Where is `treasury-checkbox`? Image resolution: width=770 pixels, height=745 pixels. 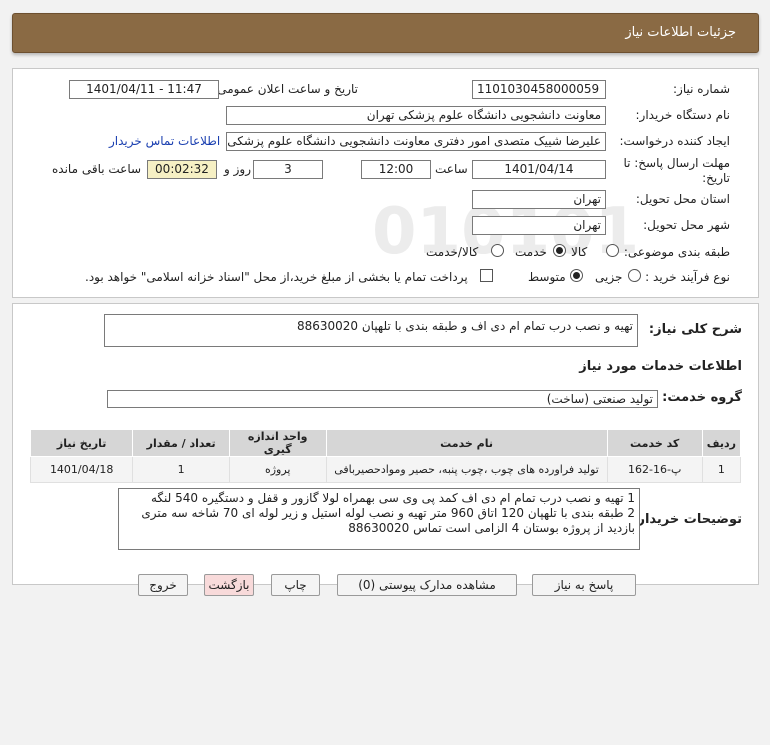 treasury-checkbox is located at coordinates (486, 275).